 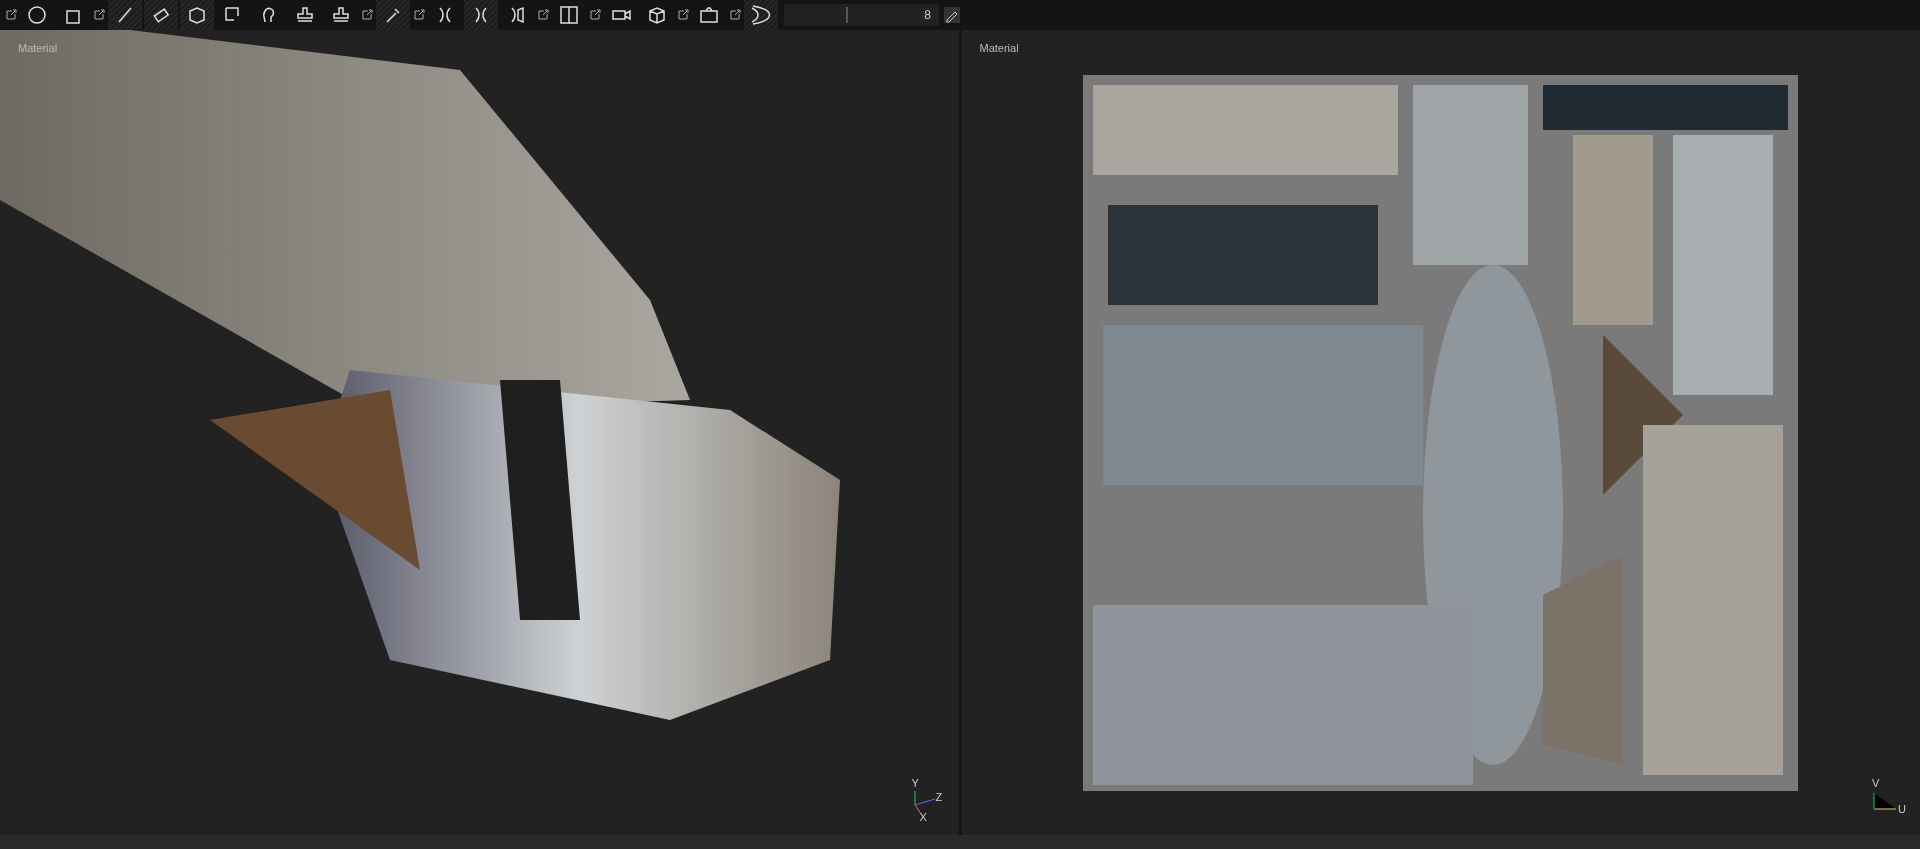 I want to click on layout-icon, so click(x=569, y=15).